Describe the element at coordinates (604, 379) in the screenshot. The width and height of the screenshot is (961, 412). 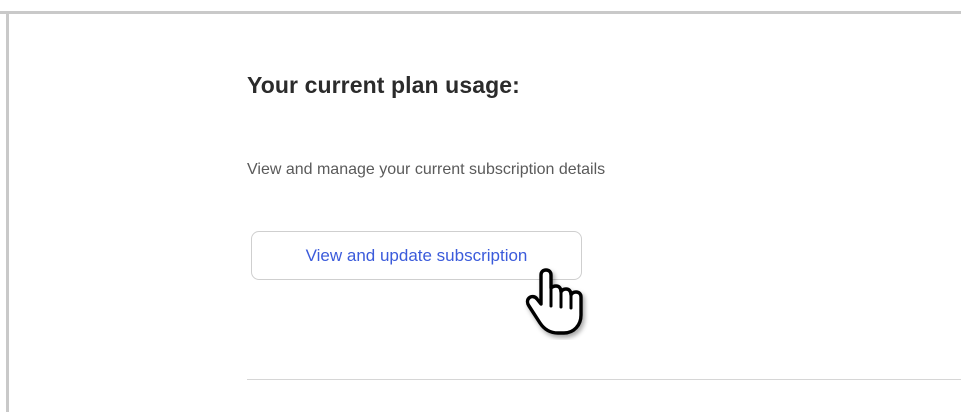
I see `section-divider` at that location.